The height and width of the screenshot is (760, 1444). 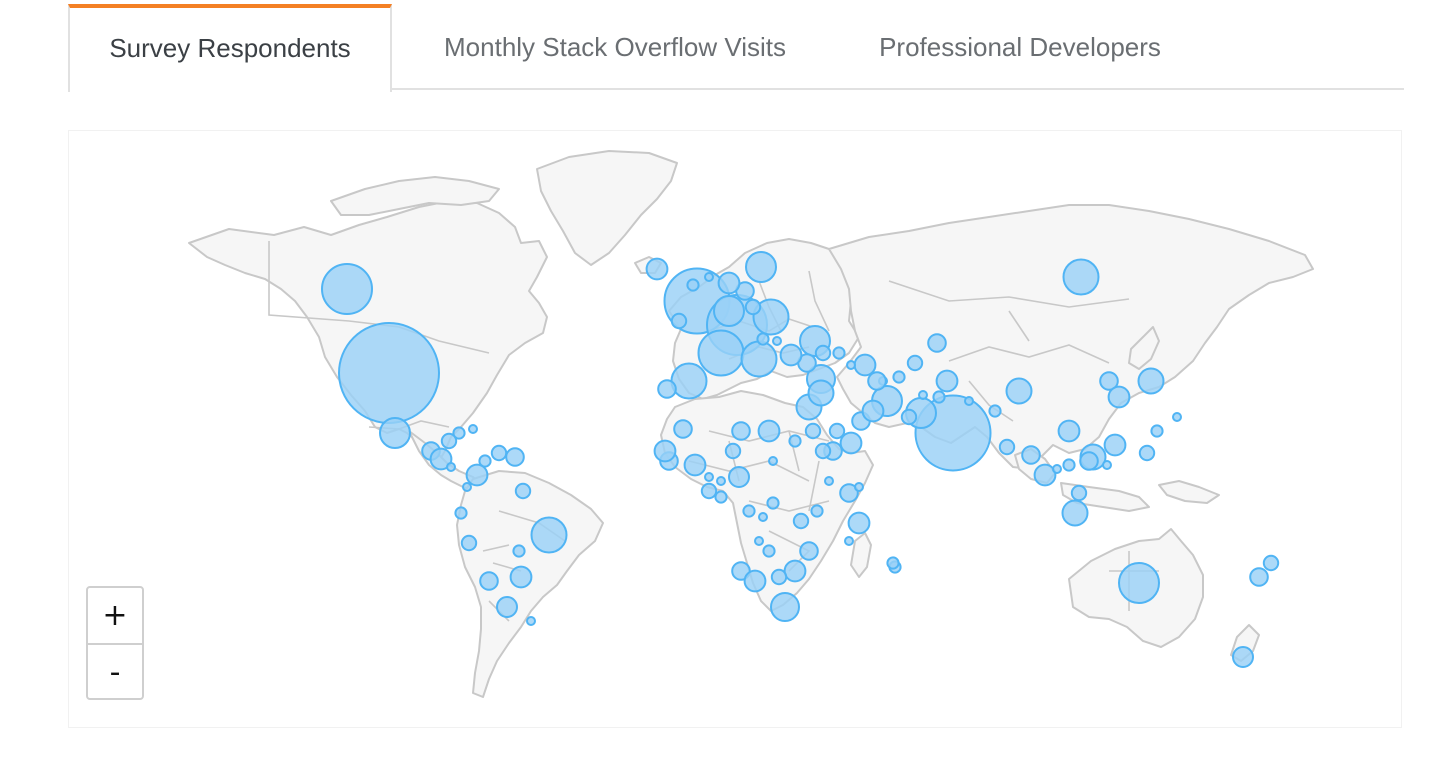 What do you see at coordinates (729, 311) in the screenshot?
I see `bubble-netherlands` at bounding box center [729, 311].